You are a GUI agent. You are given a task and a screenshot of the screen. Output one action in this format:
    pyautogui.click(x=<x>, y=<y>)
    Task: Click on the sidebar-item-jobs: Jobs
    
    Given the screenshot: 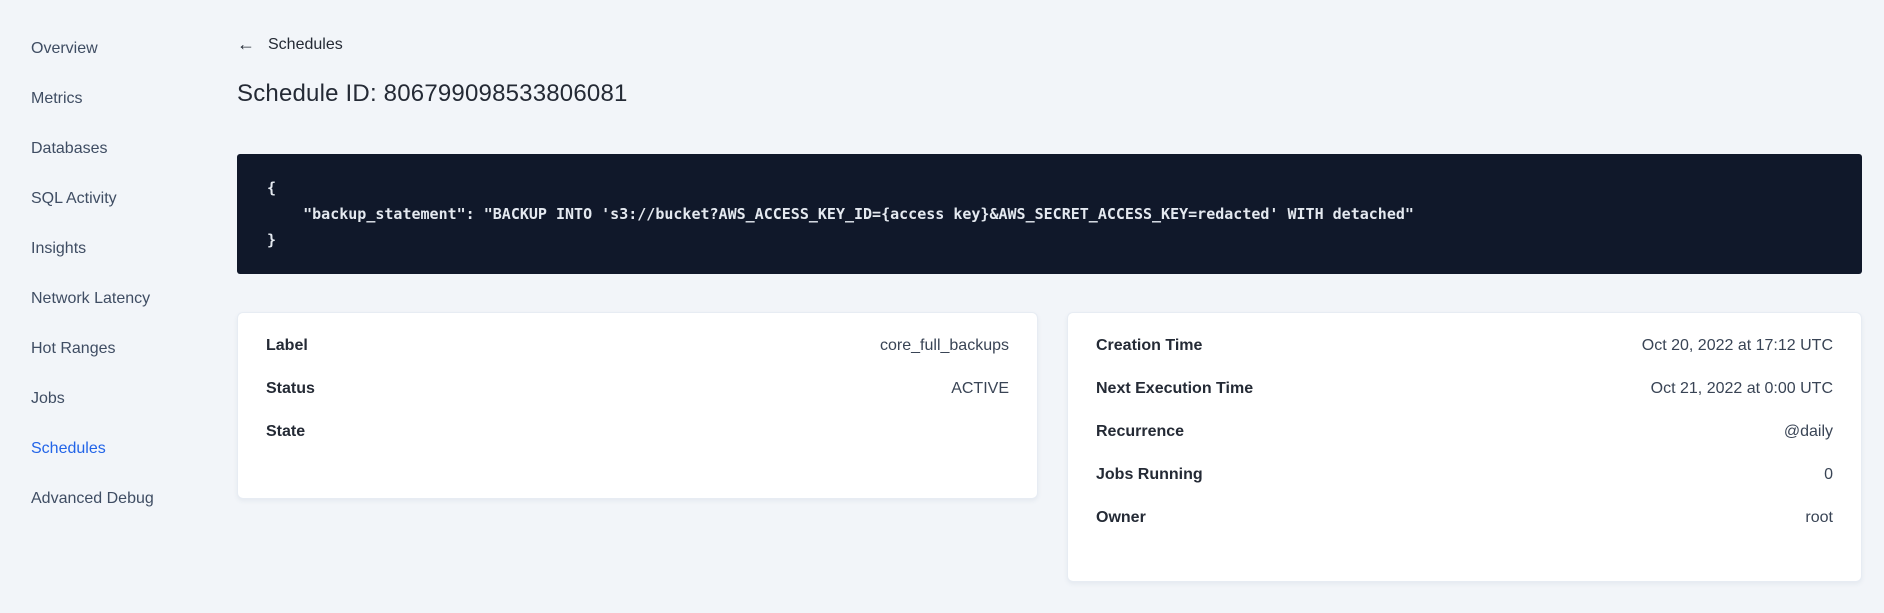 What is the action you would take?
    pyautogui.click(x=128, y=399)
    